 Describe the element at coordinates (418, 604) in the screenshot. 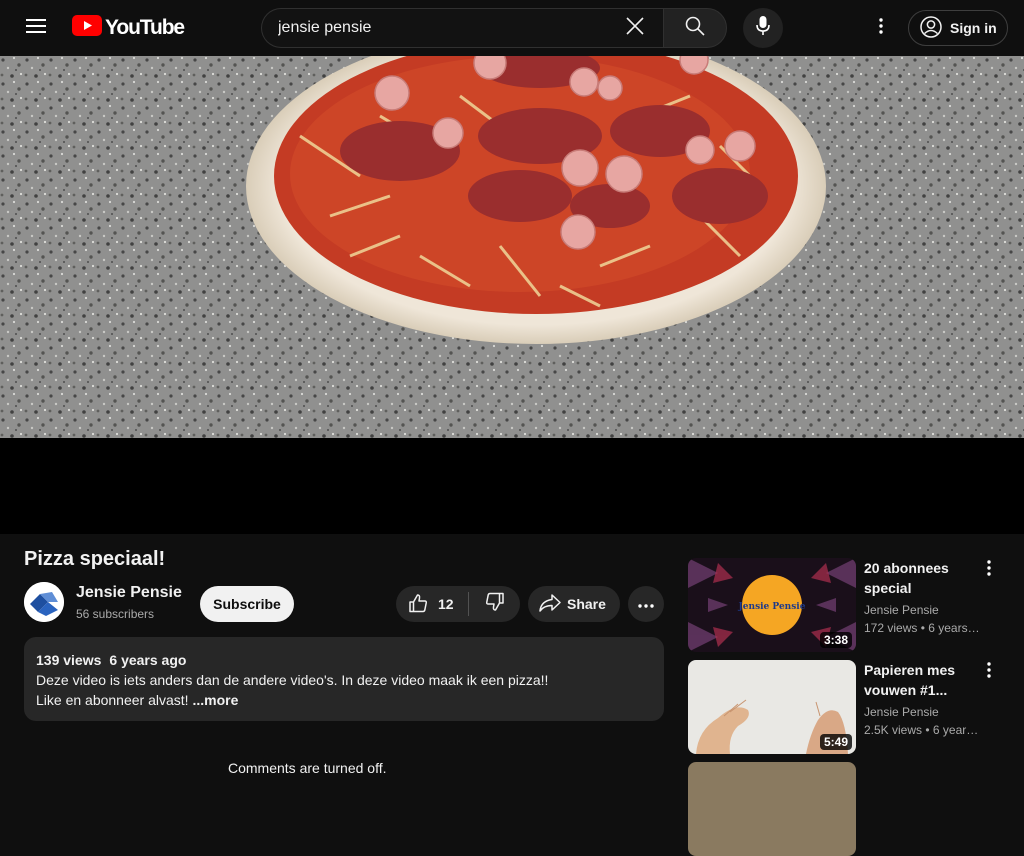

I see `thumbs-up-icon` at that location.